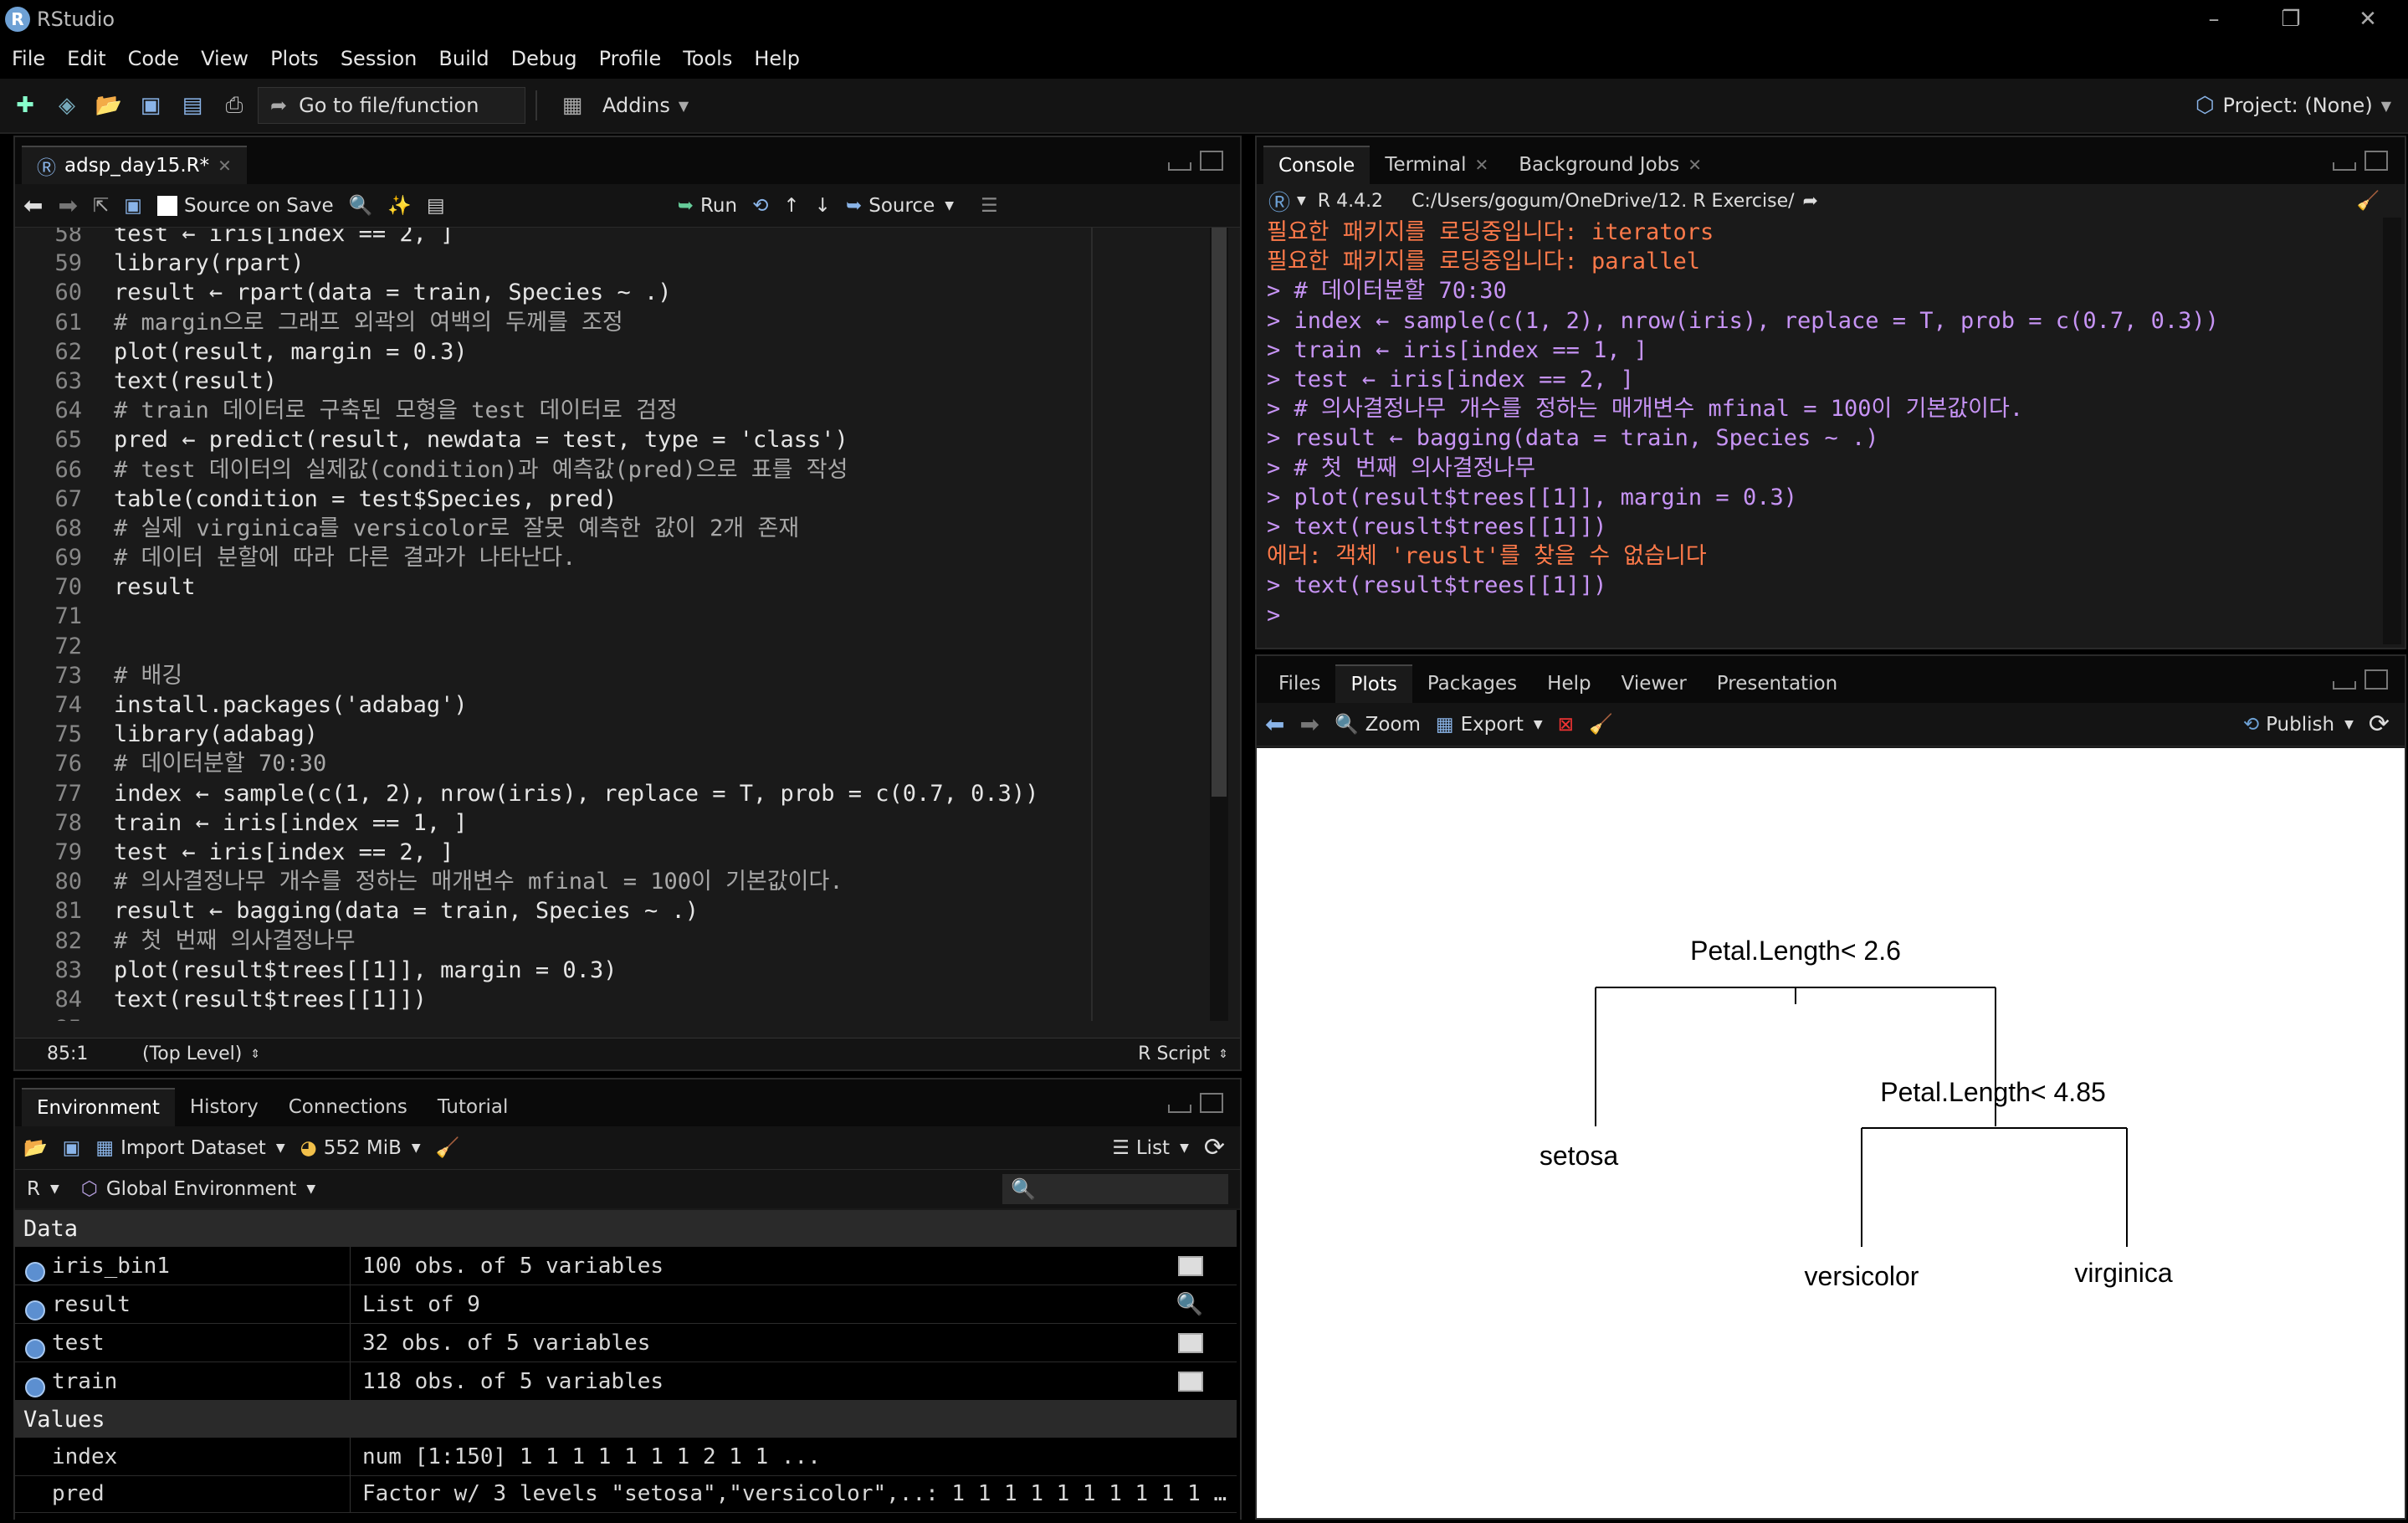  Describe the element at coordinates (626, 1304) in the screenshot. I see `env-data-row: result List of 9 🔍` at that location.